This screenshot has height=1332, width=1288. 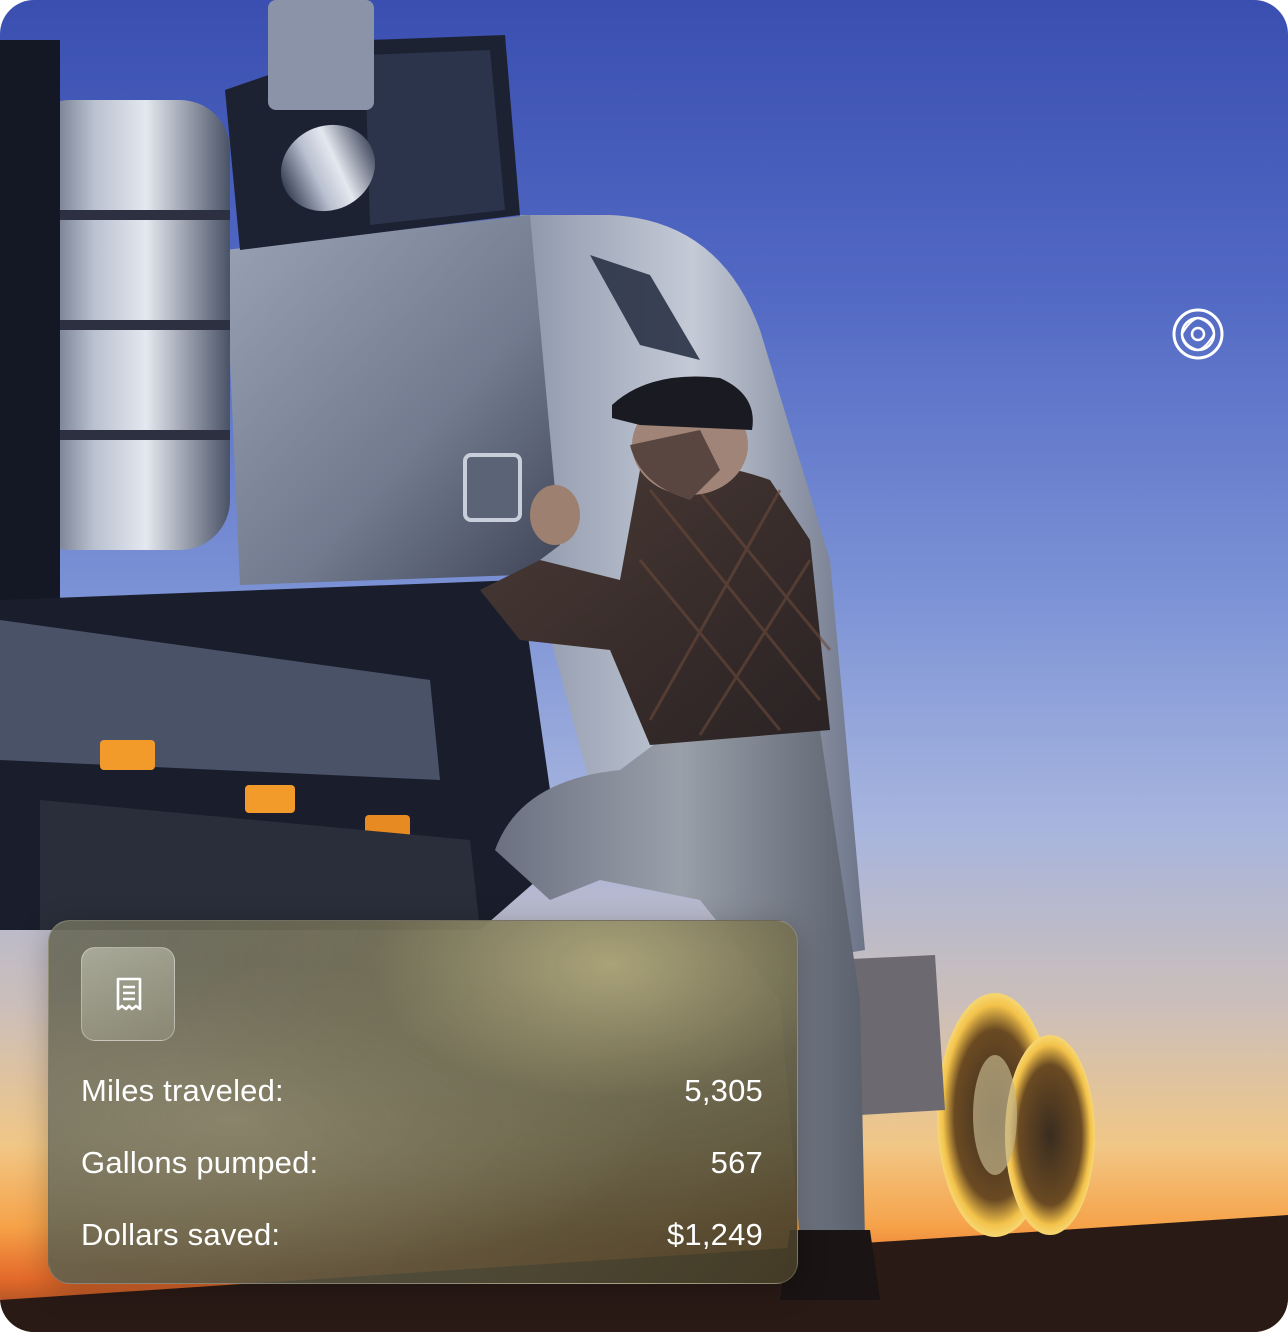 I want to click on receipt-icon-tile, so click(x=128, y=994).